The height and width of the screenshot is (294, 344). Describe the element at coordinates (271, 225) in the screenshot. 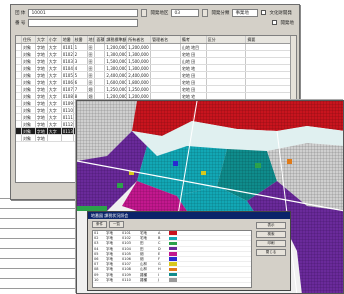

I see `show-button: 表示` at that location.